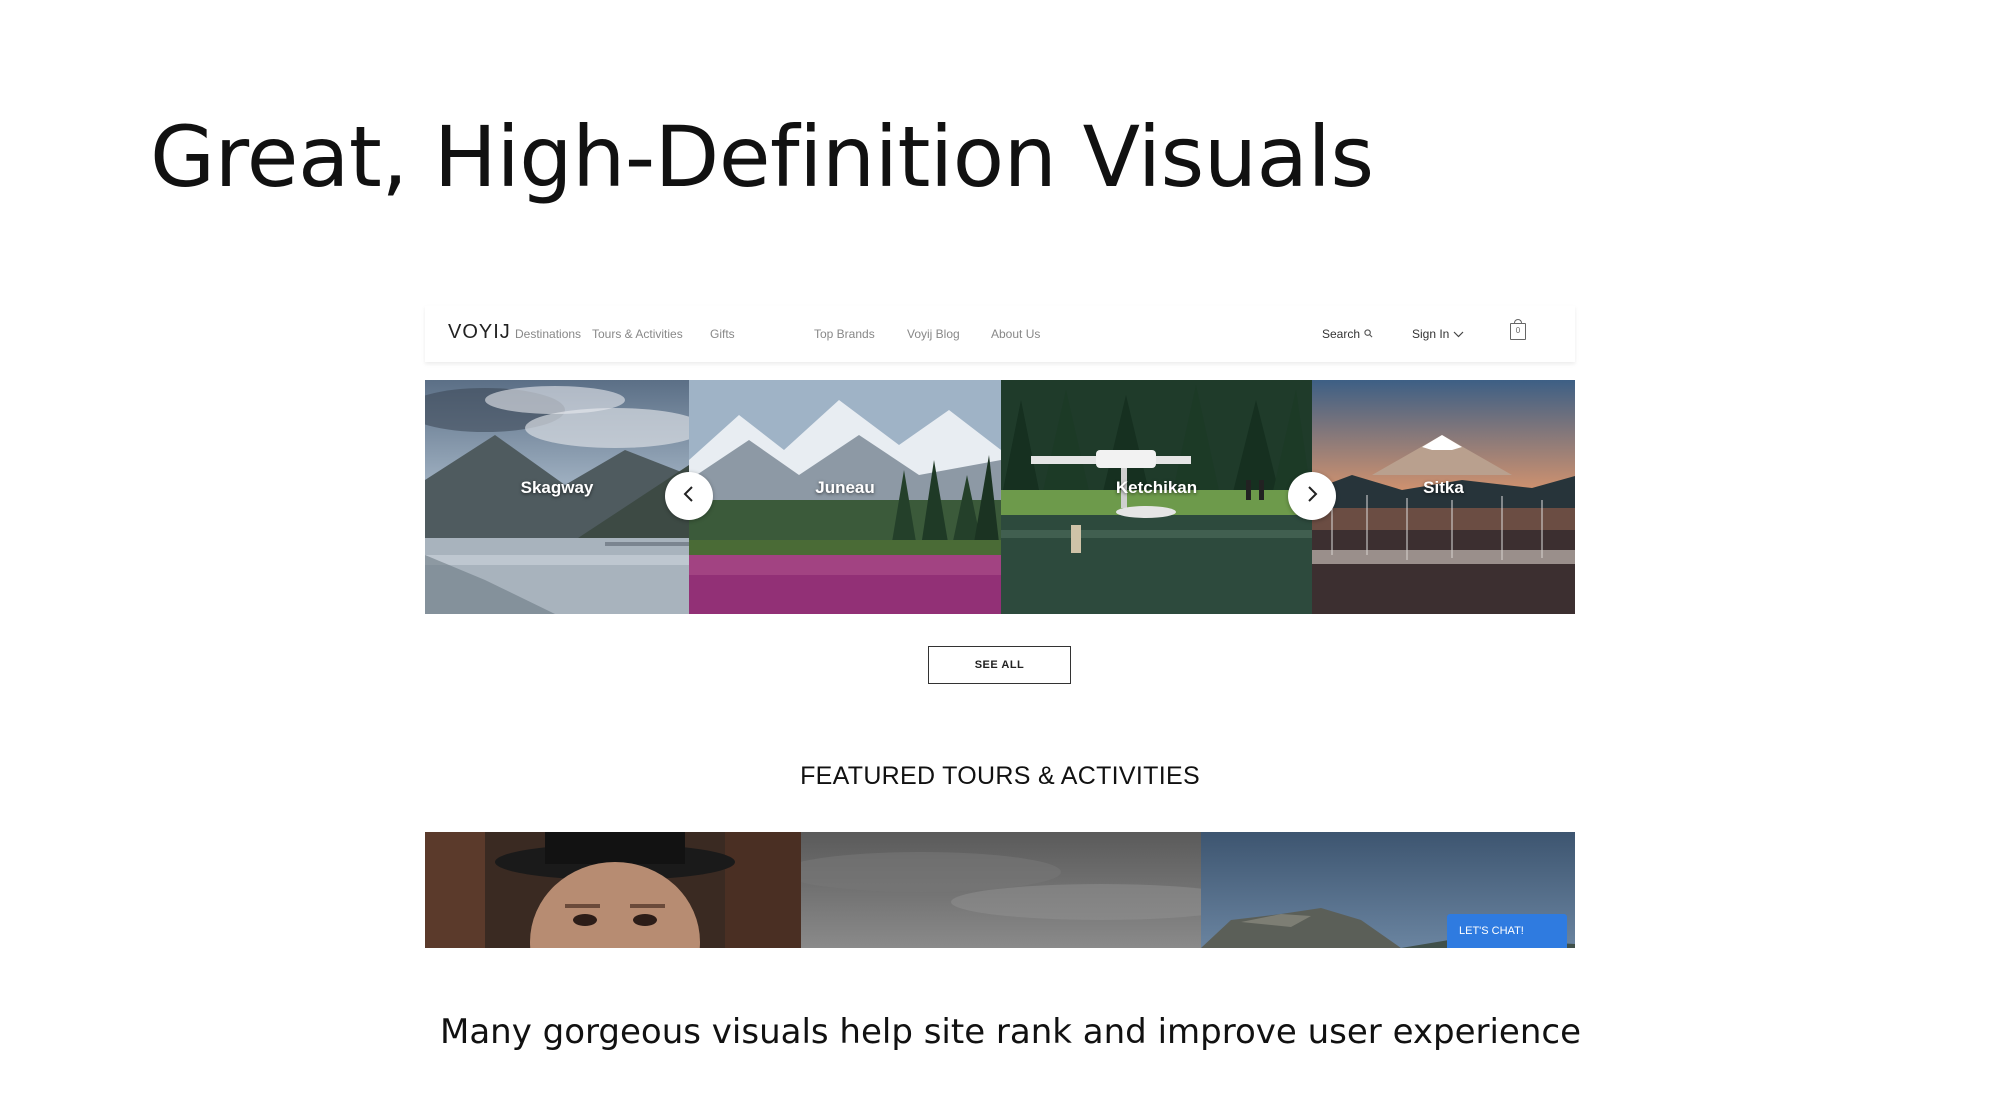 The height and width of the screenshot is (1120, 1994). I want to click on chevron-left-icon, so click(689, 496).